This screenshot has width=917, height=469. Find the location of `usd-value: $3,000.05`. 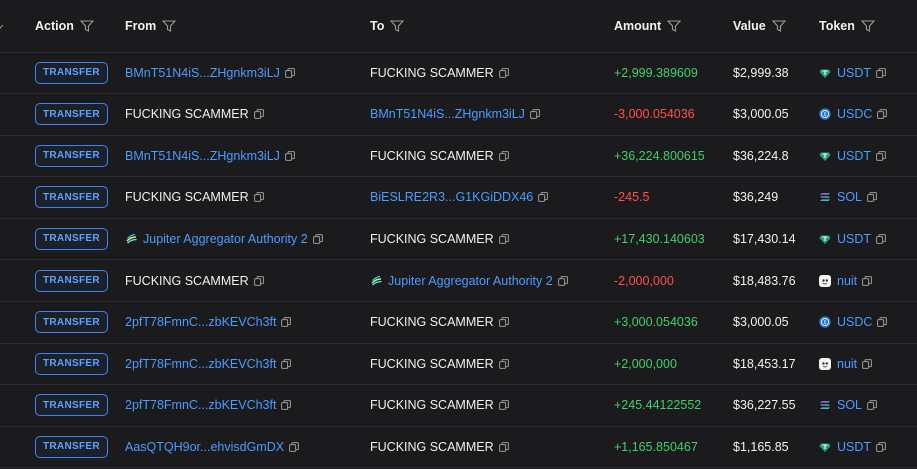

usd-value: $3,000.05 is located at coordinates (761, 322).